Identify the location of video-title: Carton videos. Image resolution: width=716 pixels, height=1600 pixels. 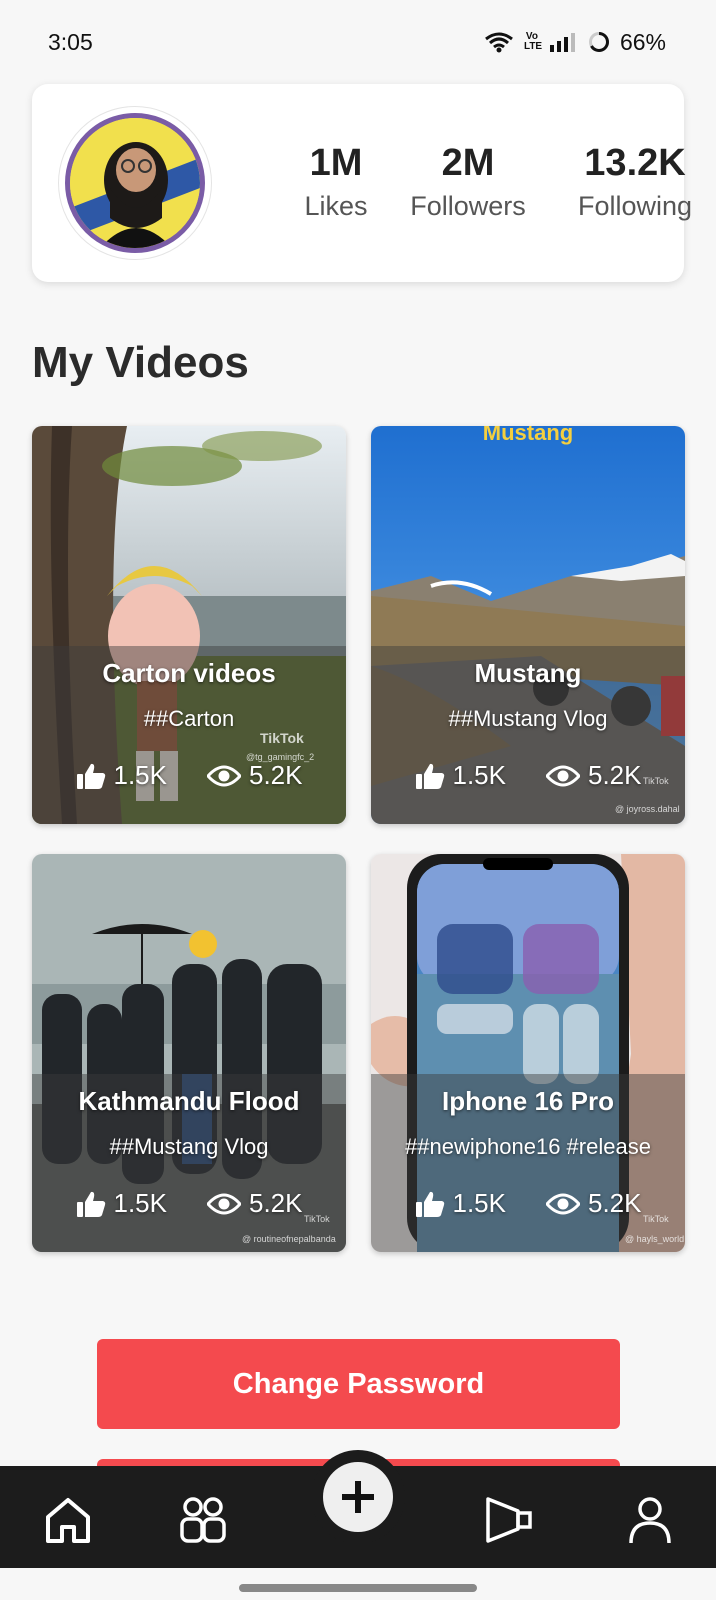
(189, 673).